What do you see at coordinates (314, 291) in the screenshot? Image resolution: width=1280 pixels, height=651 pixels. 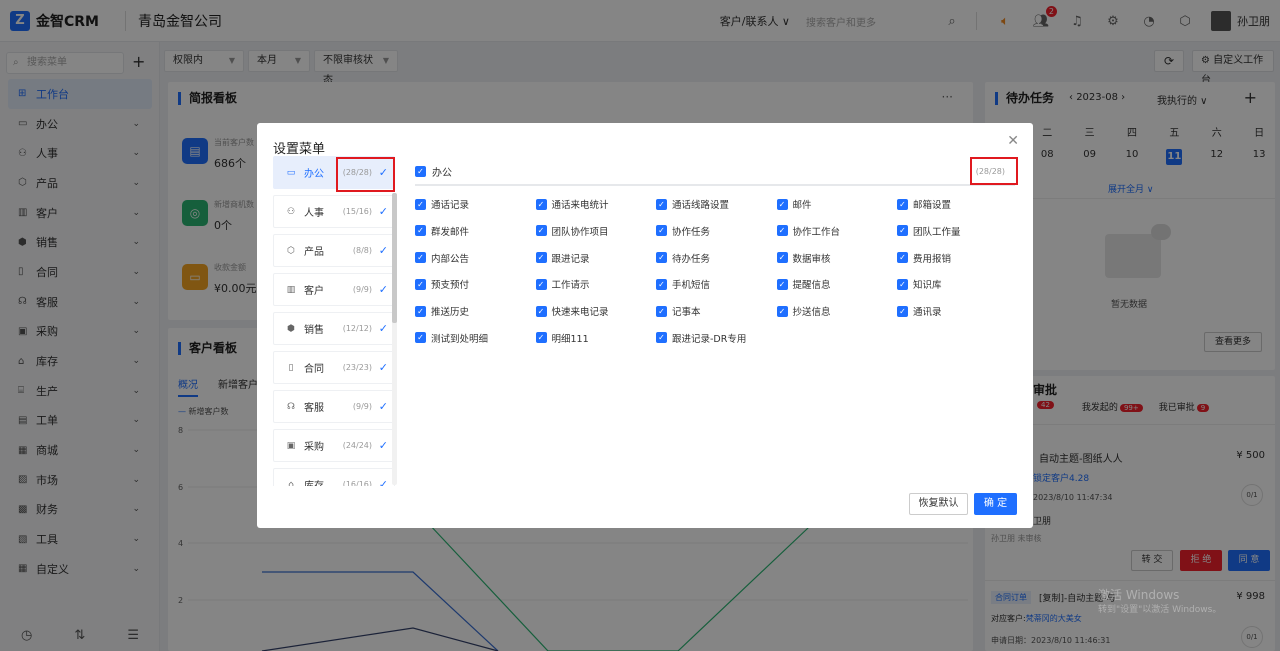 I see `module-label: 客户` at bounding box center [314, 291].